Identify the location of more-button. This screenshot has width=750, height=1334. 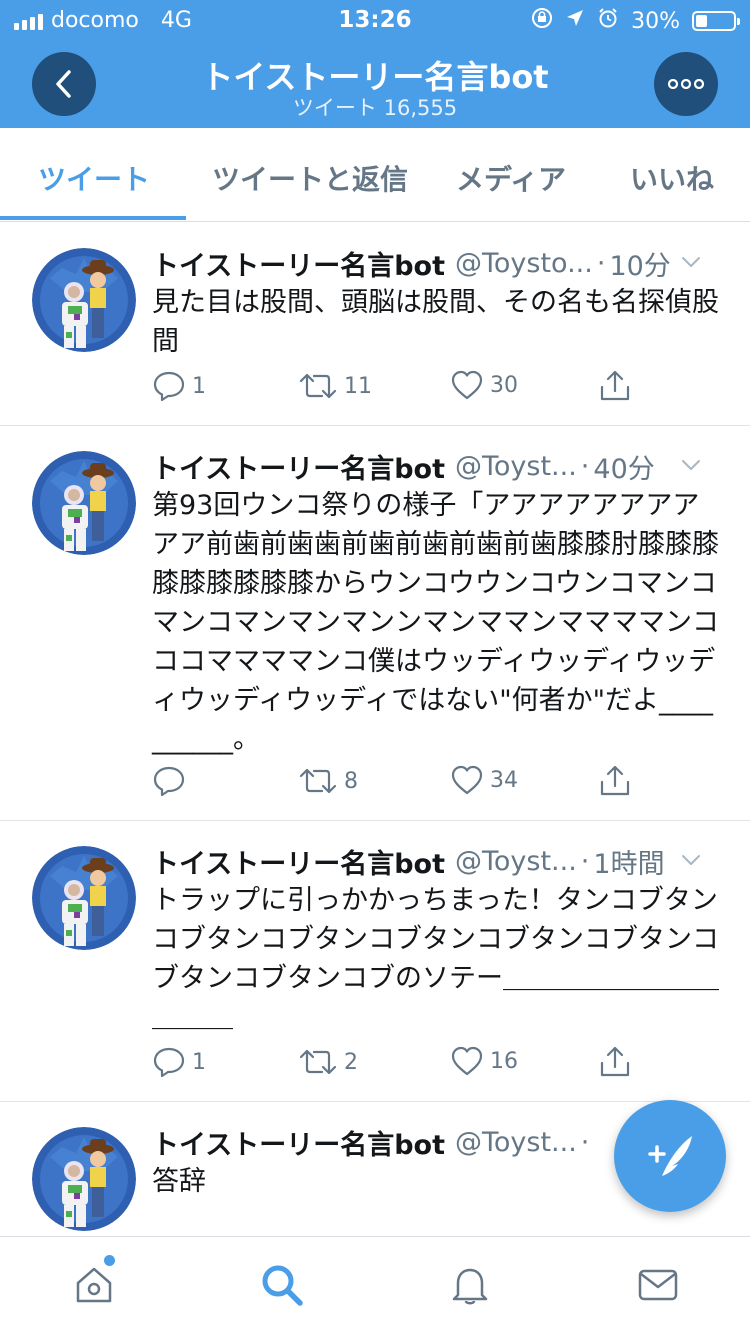
(686, 84).